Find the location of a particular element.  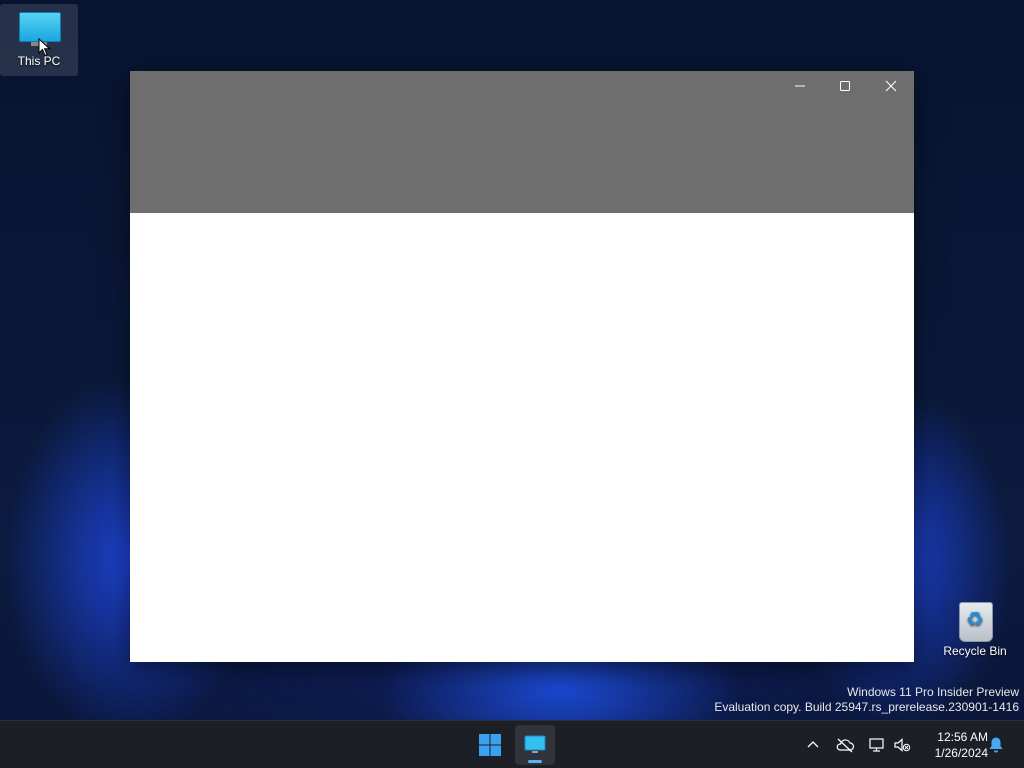

show-hidden-icons-button is located at coordinates (813, 745).